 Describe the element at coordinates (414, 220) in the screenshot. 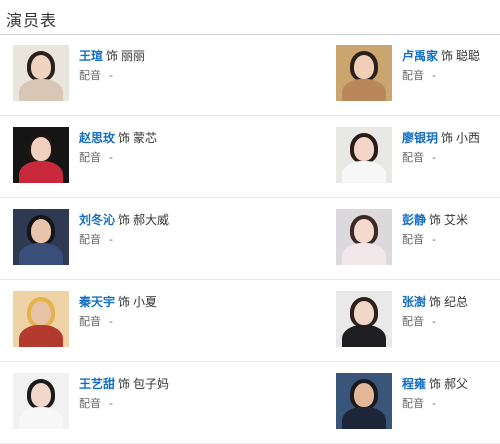

I see `actor-name-link: 彭静` at that location.